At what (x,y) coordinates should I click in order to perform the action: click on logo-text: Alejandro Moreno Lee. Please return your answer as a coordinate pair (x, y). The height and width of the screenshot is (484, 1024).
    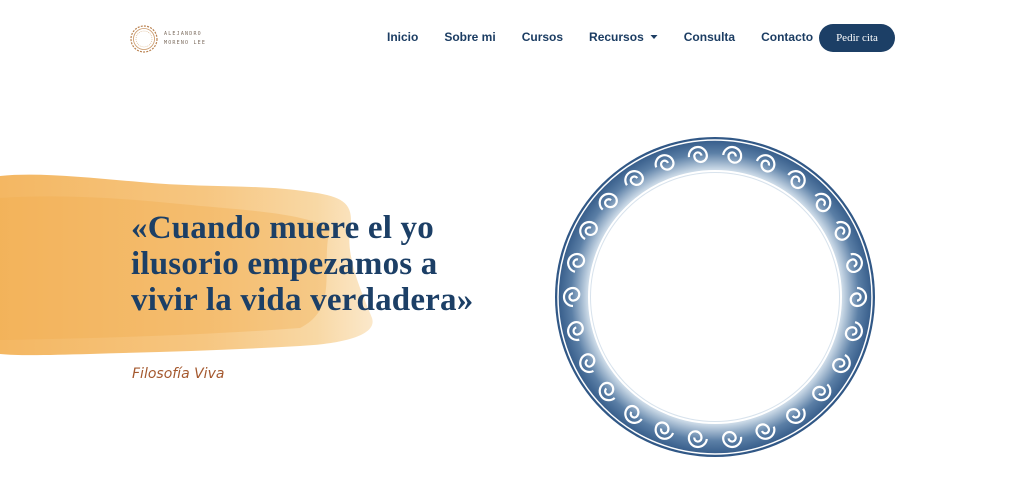
    Looking at the image, I should click on (185, 39).